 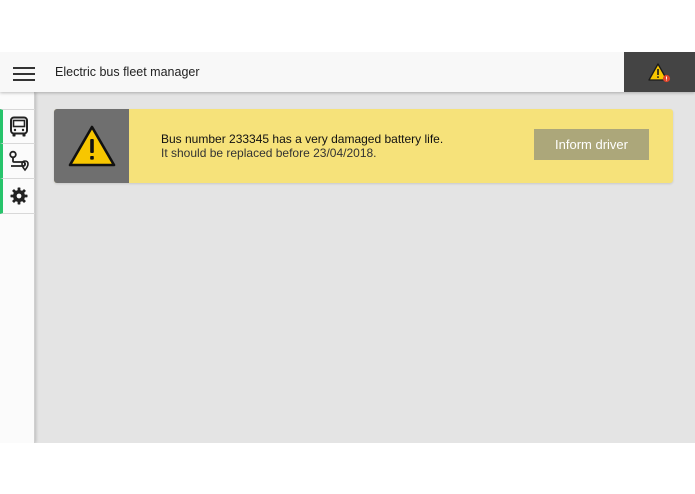 I want to click on inform-driver-button: Inform driver, so click(x=591, y=144).